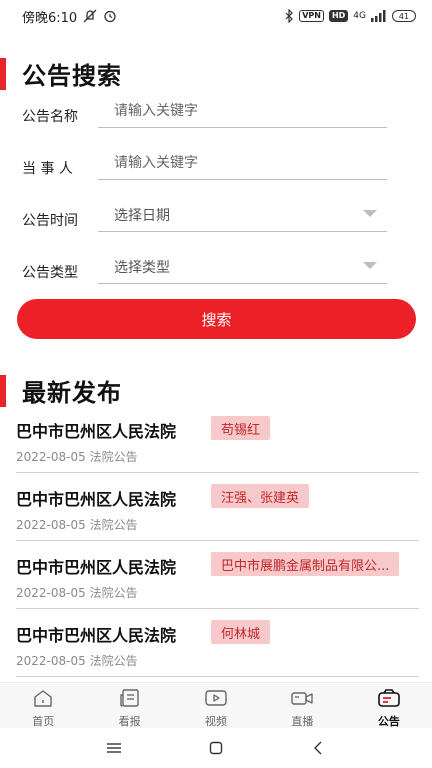 This screenshot has height=768, width=432. What do you see at coordinates (289, 16) in the screenshot?
I see `bluetooth-icon` at bounding box center [289, 16].